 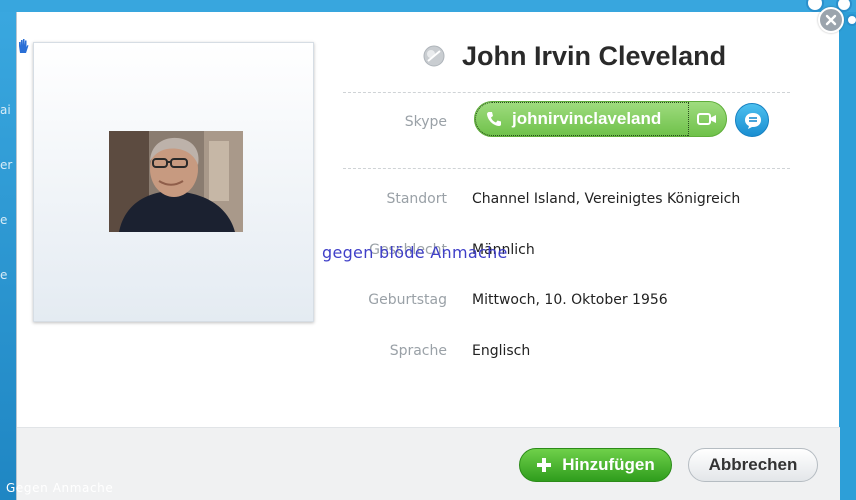 I want to click on hand-icon, so click(x=24, y=46).